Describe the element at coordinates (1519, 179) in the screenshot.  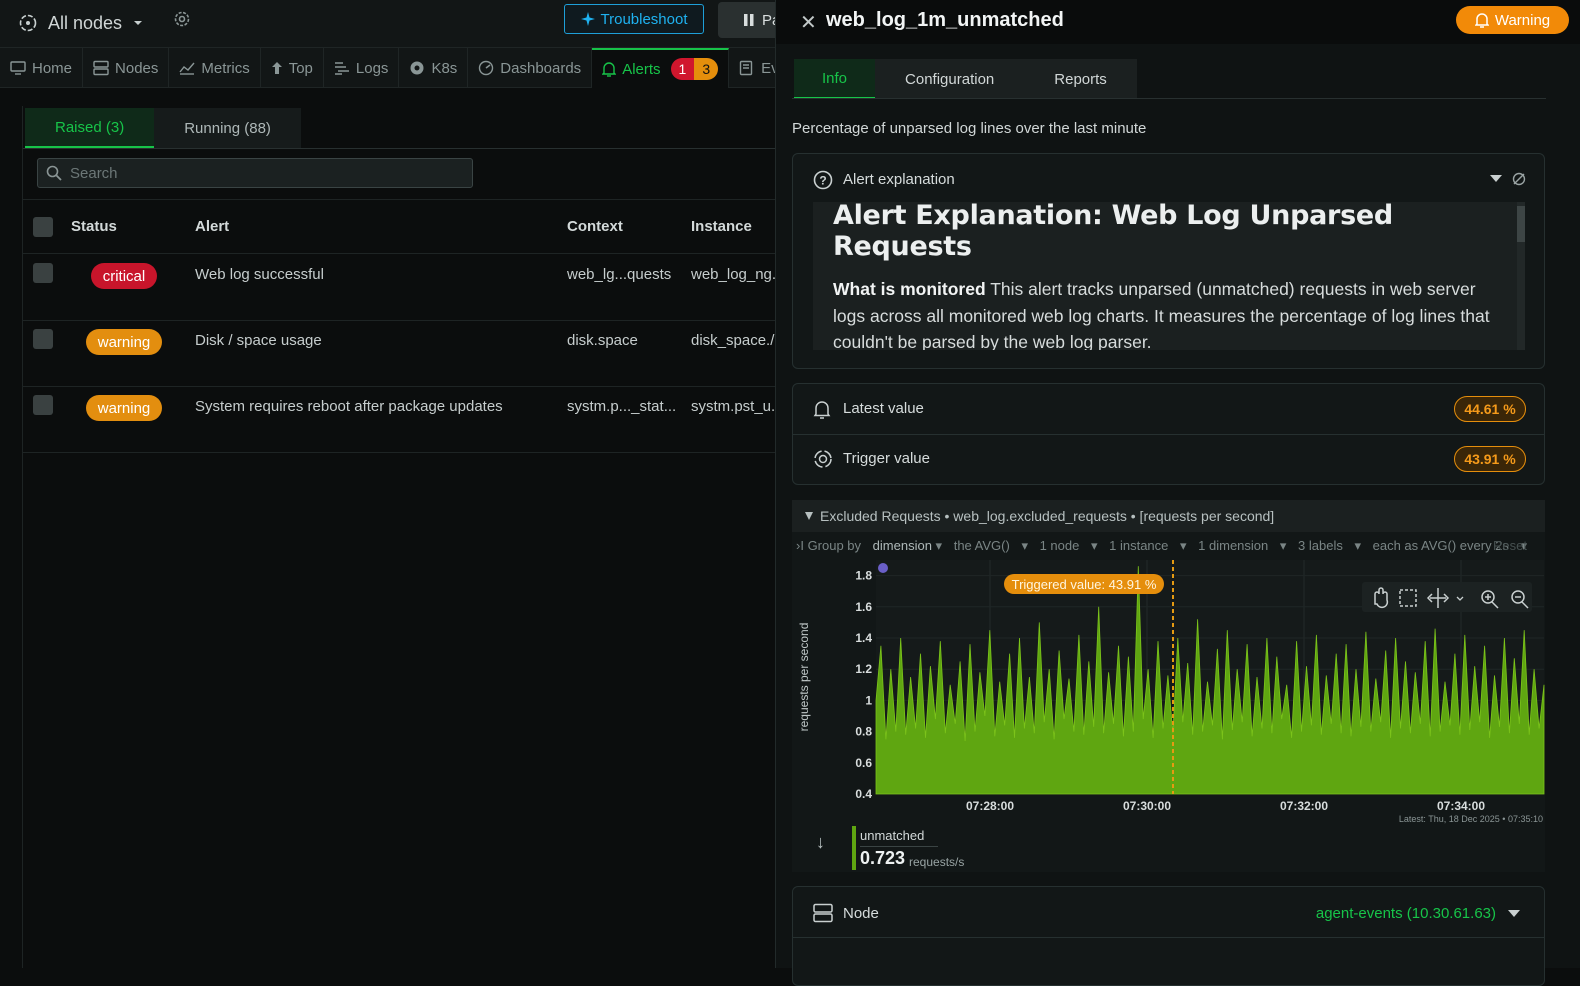
I see `ai-icon` at that location.